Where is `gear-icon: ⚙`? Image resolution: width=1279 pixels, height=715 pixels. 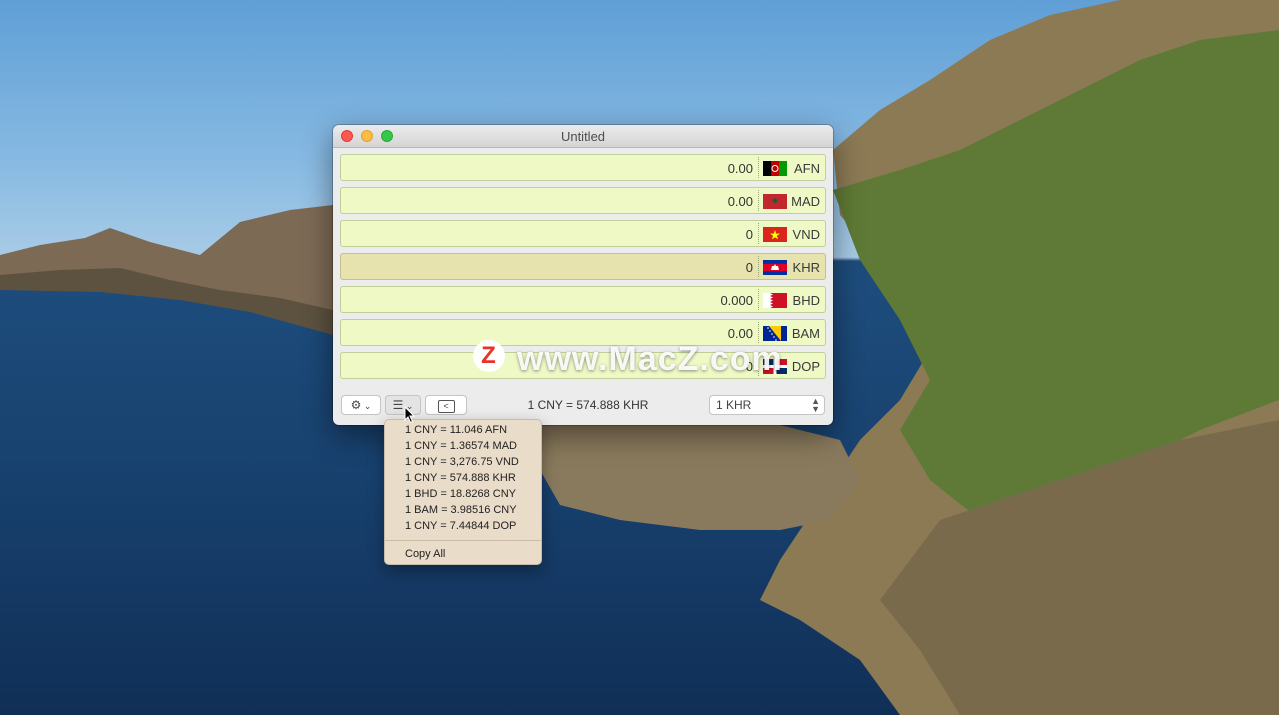 gear-icon: ⚙ is located at coordinates (356, 405).